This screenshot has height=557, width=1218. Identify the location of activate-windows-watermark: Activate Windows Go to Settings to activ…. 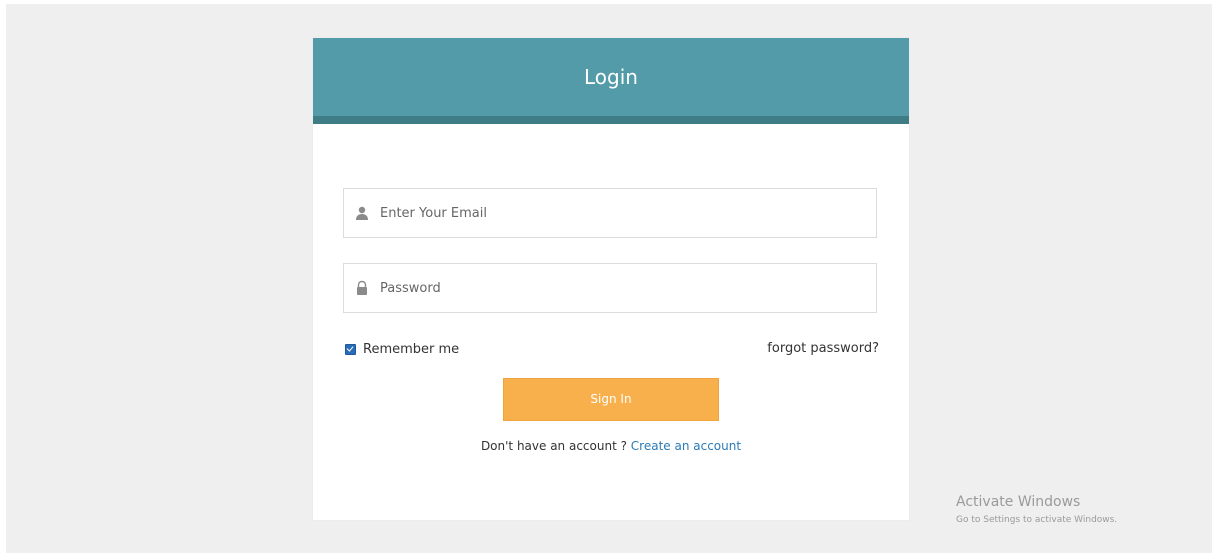
(1036, 510).